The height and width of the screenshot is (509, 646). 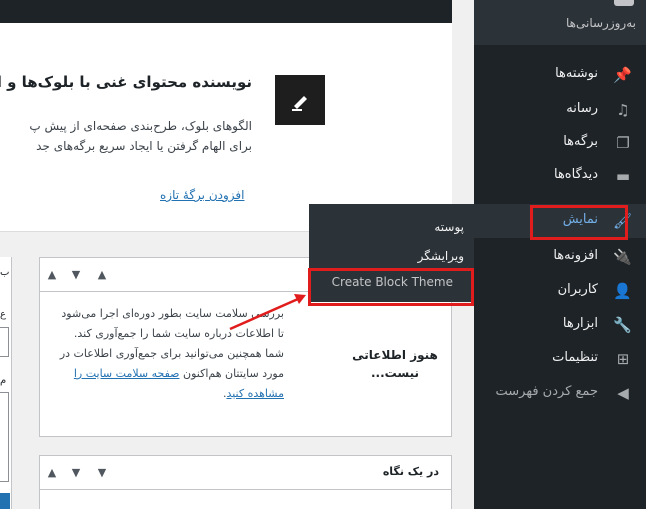 I want to click on add-new-page-link: افزودن برگهٔ تازه, so click(x=202, y=195).